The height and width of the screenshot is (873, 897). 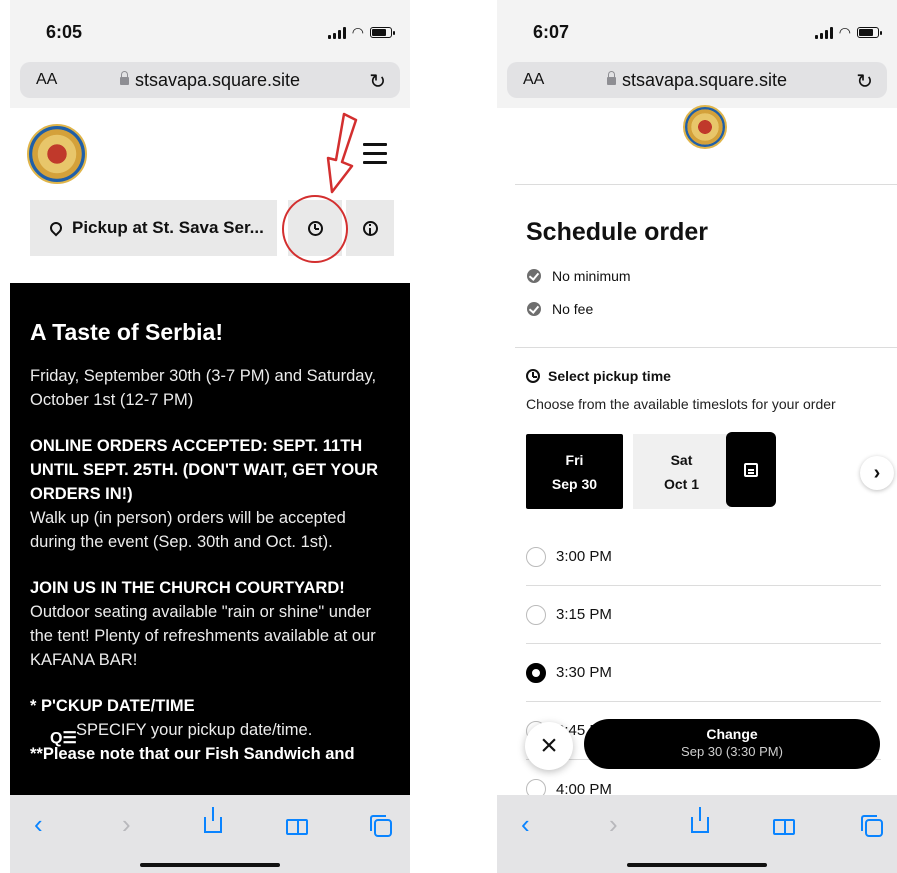 What do you see at coordinates (194, 730) in the screenshot?
I see `pickup-text: SPECIFY your pickup date/time.` at bounding box center [194, 730].